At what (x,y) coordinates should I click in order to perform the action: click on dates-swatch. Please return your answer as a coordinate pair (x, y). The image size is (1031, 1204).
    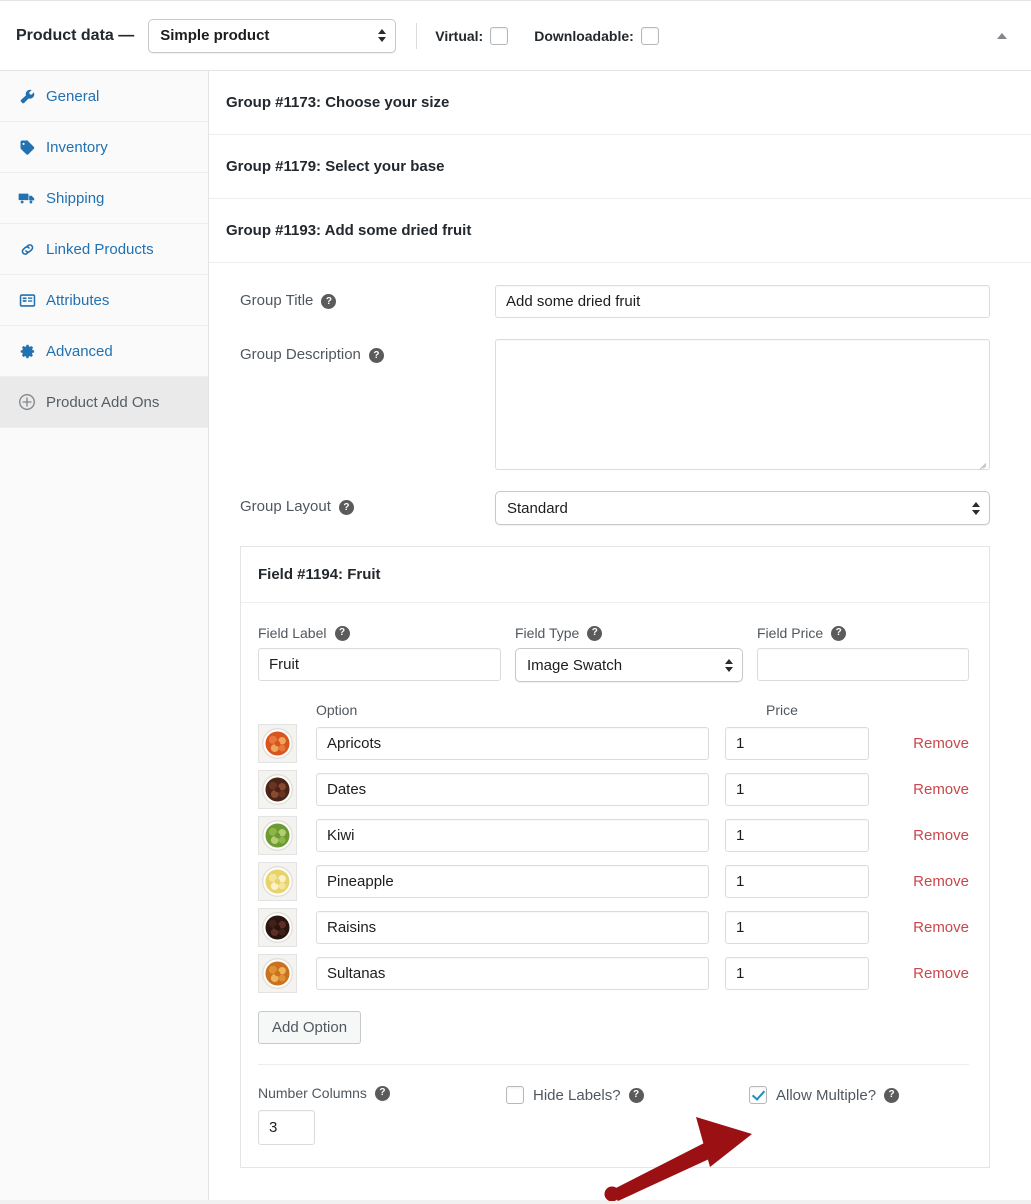
    Looking at the image, I should click on (277, 789).